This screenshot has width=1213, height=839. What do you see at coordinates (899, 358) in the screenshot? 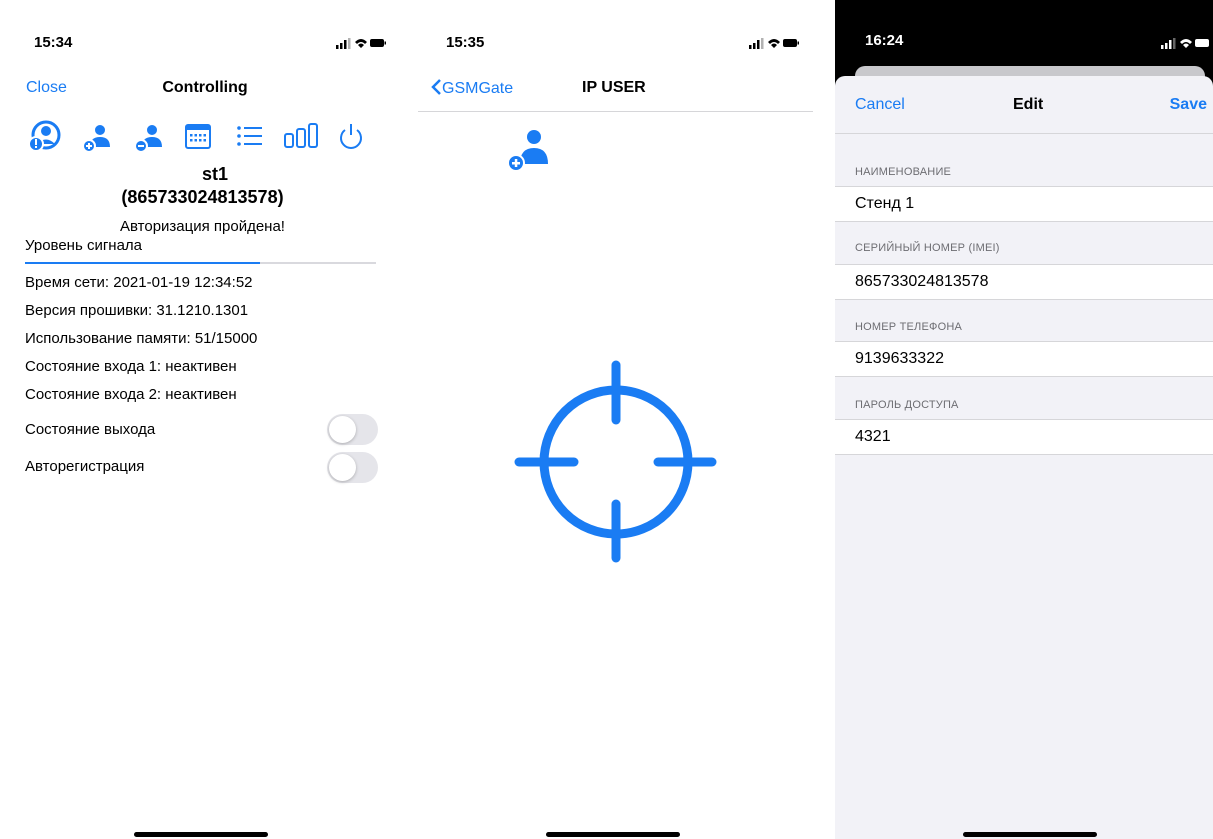
I see `phone-value: 9139633322` at bounding box center [899, 358].